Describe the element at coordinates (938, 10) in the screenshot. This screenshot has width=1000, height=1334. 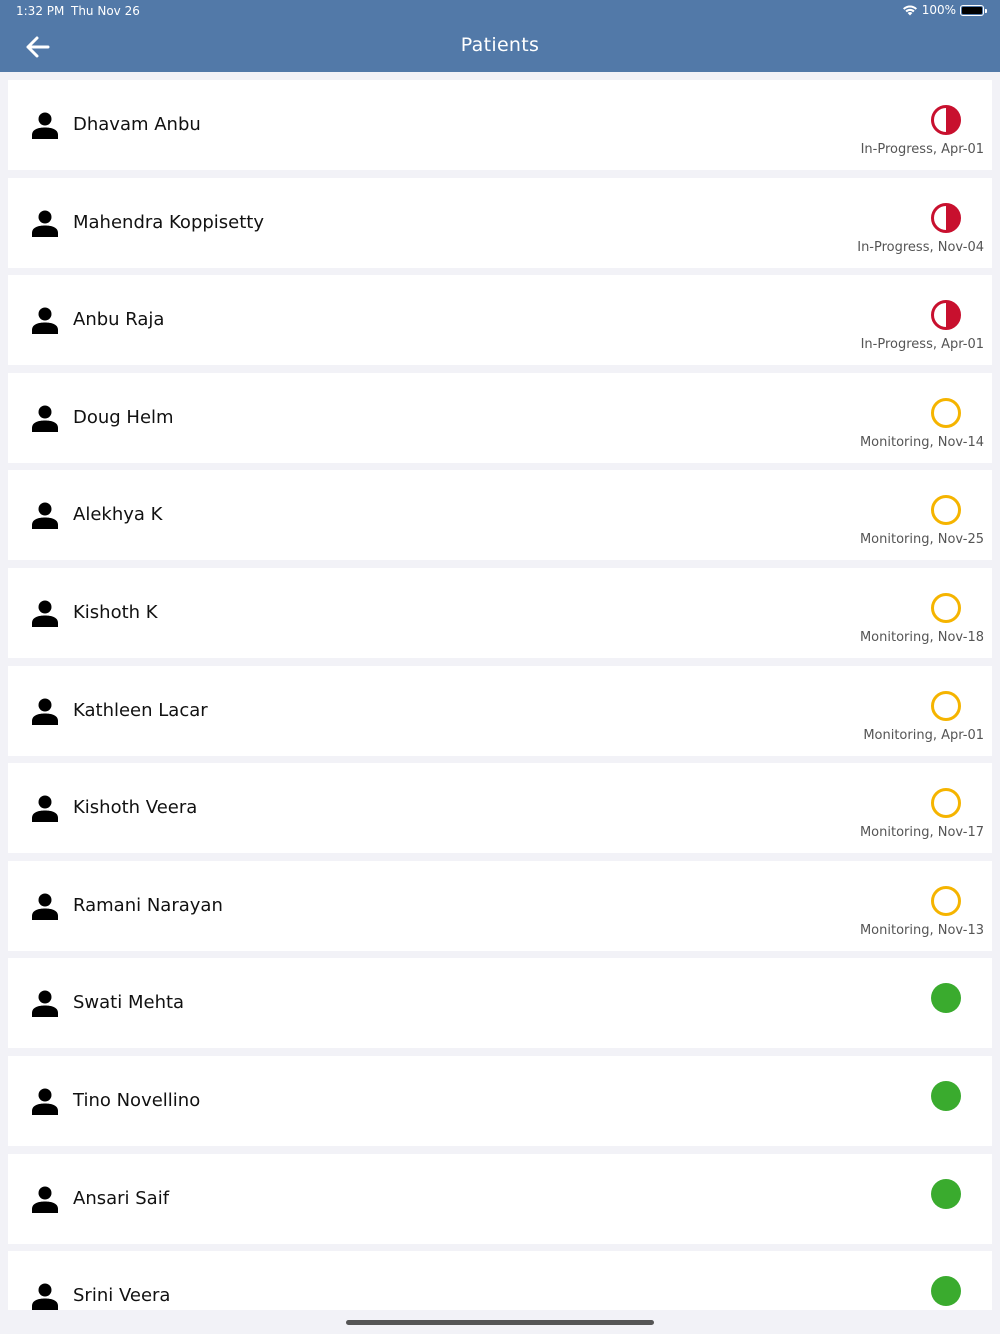
I see `battery-percent: 100%` at that location.